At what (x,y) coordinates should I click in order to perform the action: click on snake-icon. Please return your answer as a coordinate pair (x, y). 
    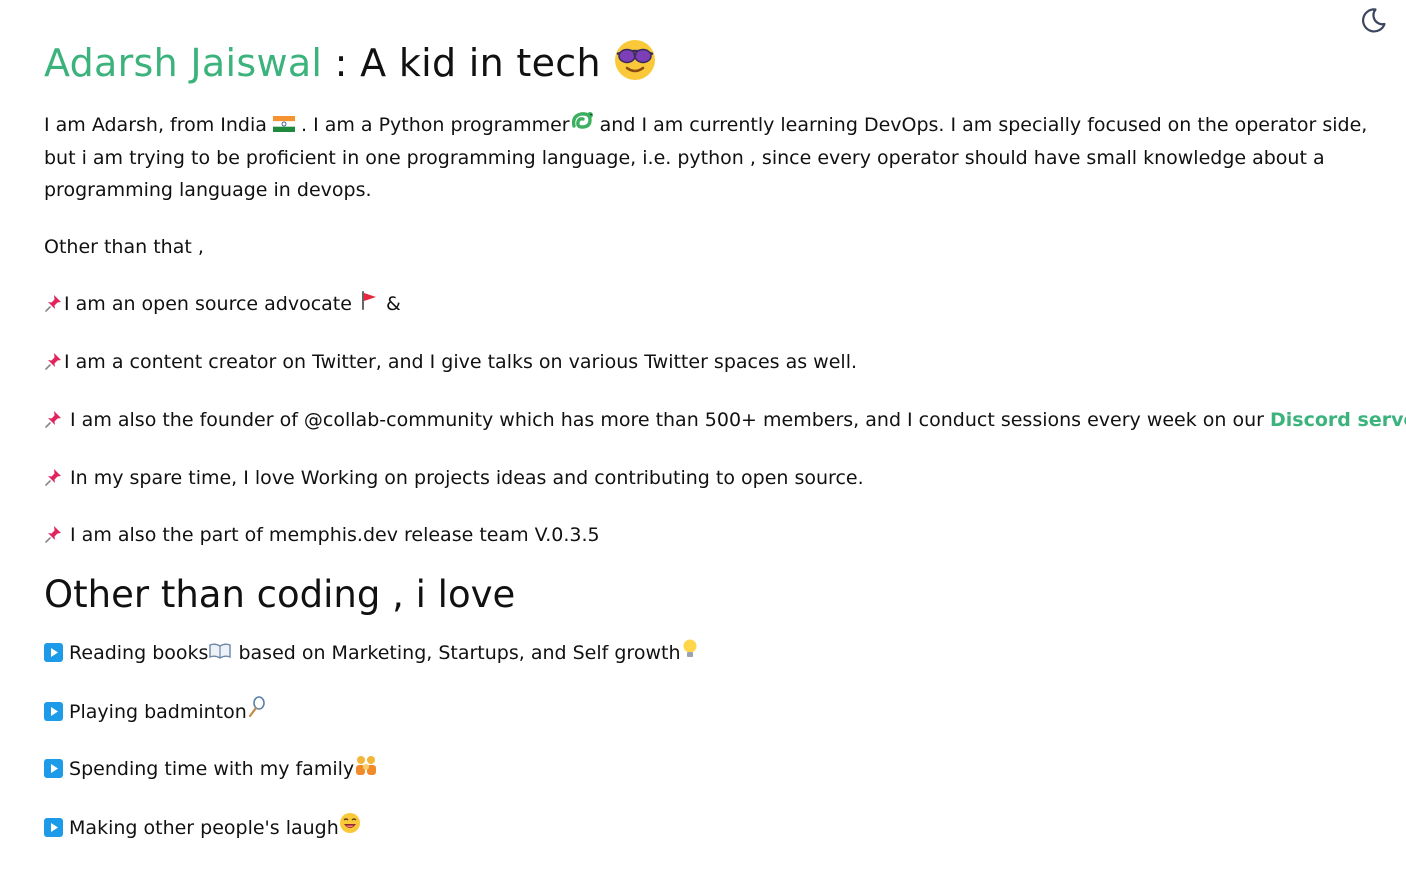
    Looking at the image, I should click on (582, 126).